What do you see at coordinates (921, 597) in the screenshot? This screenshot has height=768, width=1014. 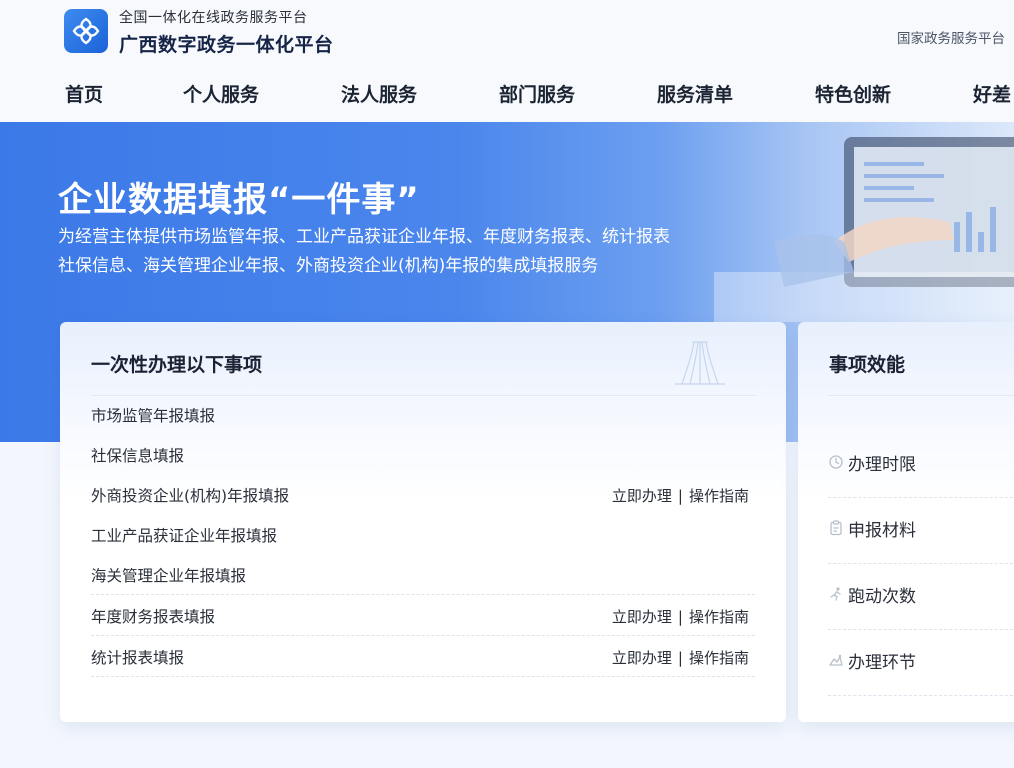 I see `effectiveness-item-visits: 跑动次数` at bounding box center [921, 597].